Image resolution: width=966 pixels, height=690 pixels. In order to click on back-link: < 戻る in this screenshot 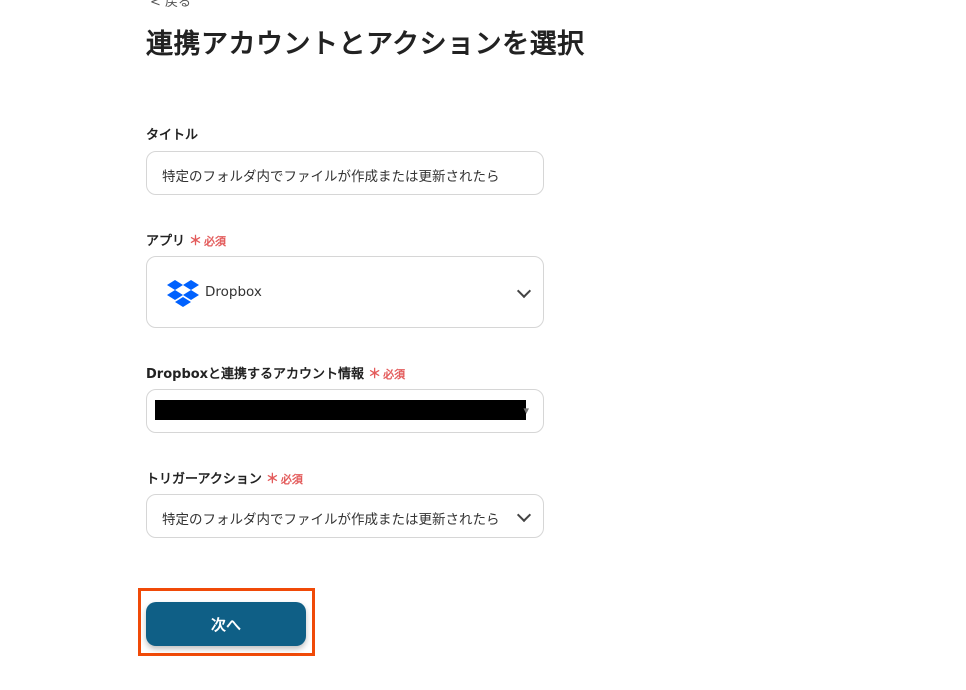, I will do `click(170, 5)`.